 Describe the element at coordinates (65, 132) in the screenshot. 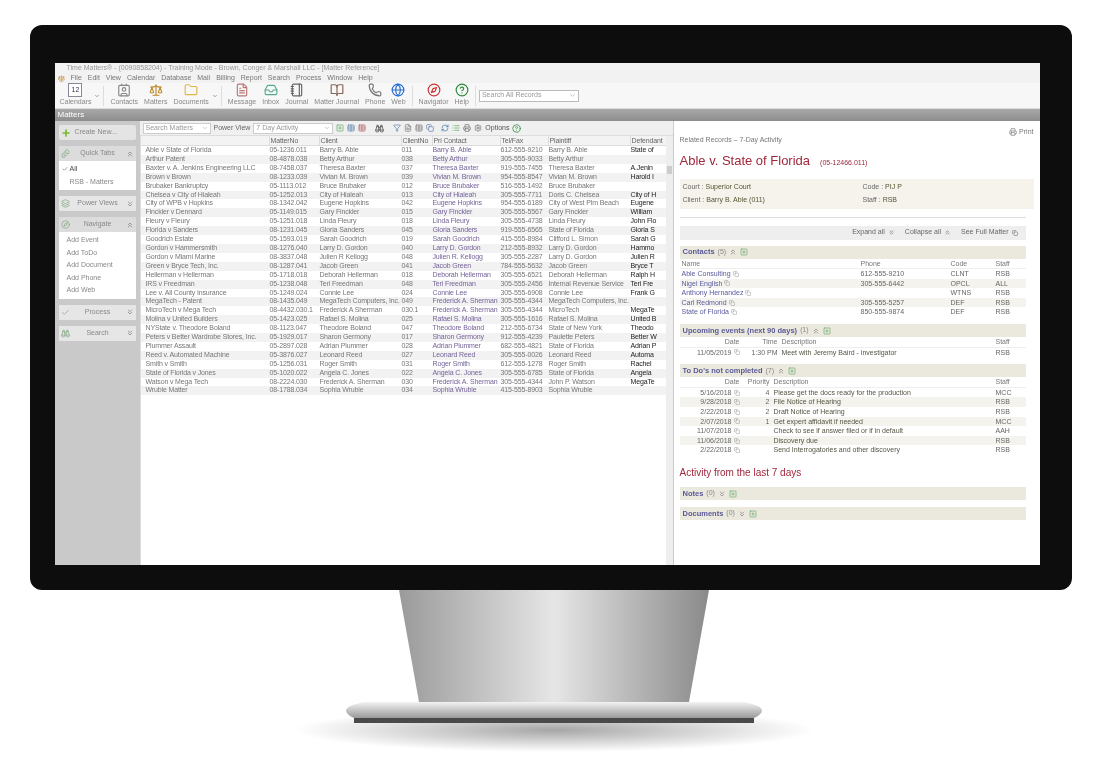

I see `plus-icon` at that location.